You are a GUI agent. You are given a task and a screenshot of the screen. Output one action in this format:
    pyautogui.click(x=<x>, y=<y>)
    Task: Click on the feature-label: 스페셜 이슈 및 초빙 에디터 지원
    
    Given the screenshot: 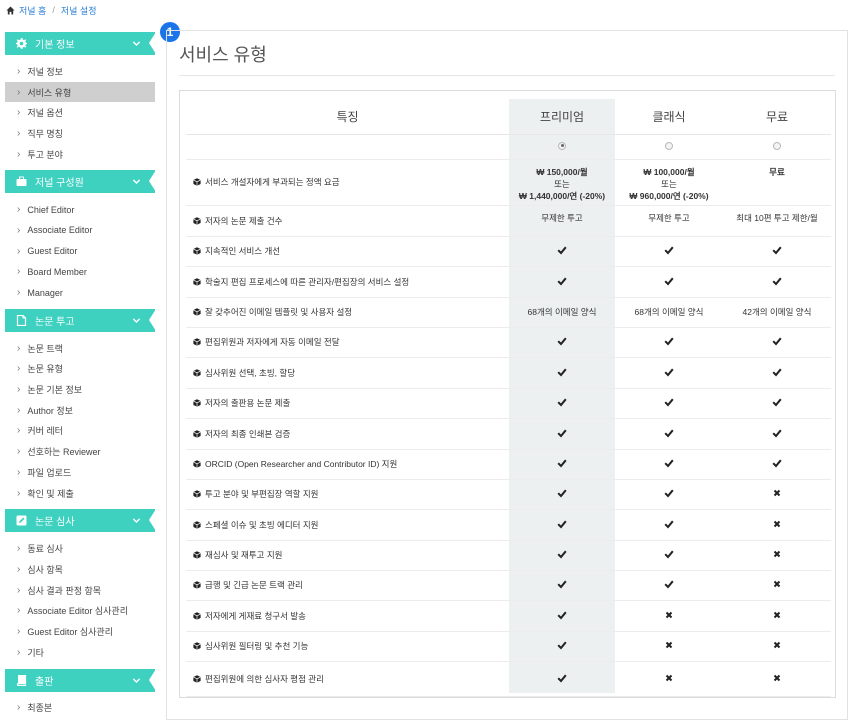 What is the action you would take?
    pyautogui.click(x=262, y=524)
    